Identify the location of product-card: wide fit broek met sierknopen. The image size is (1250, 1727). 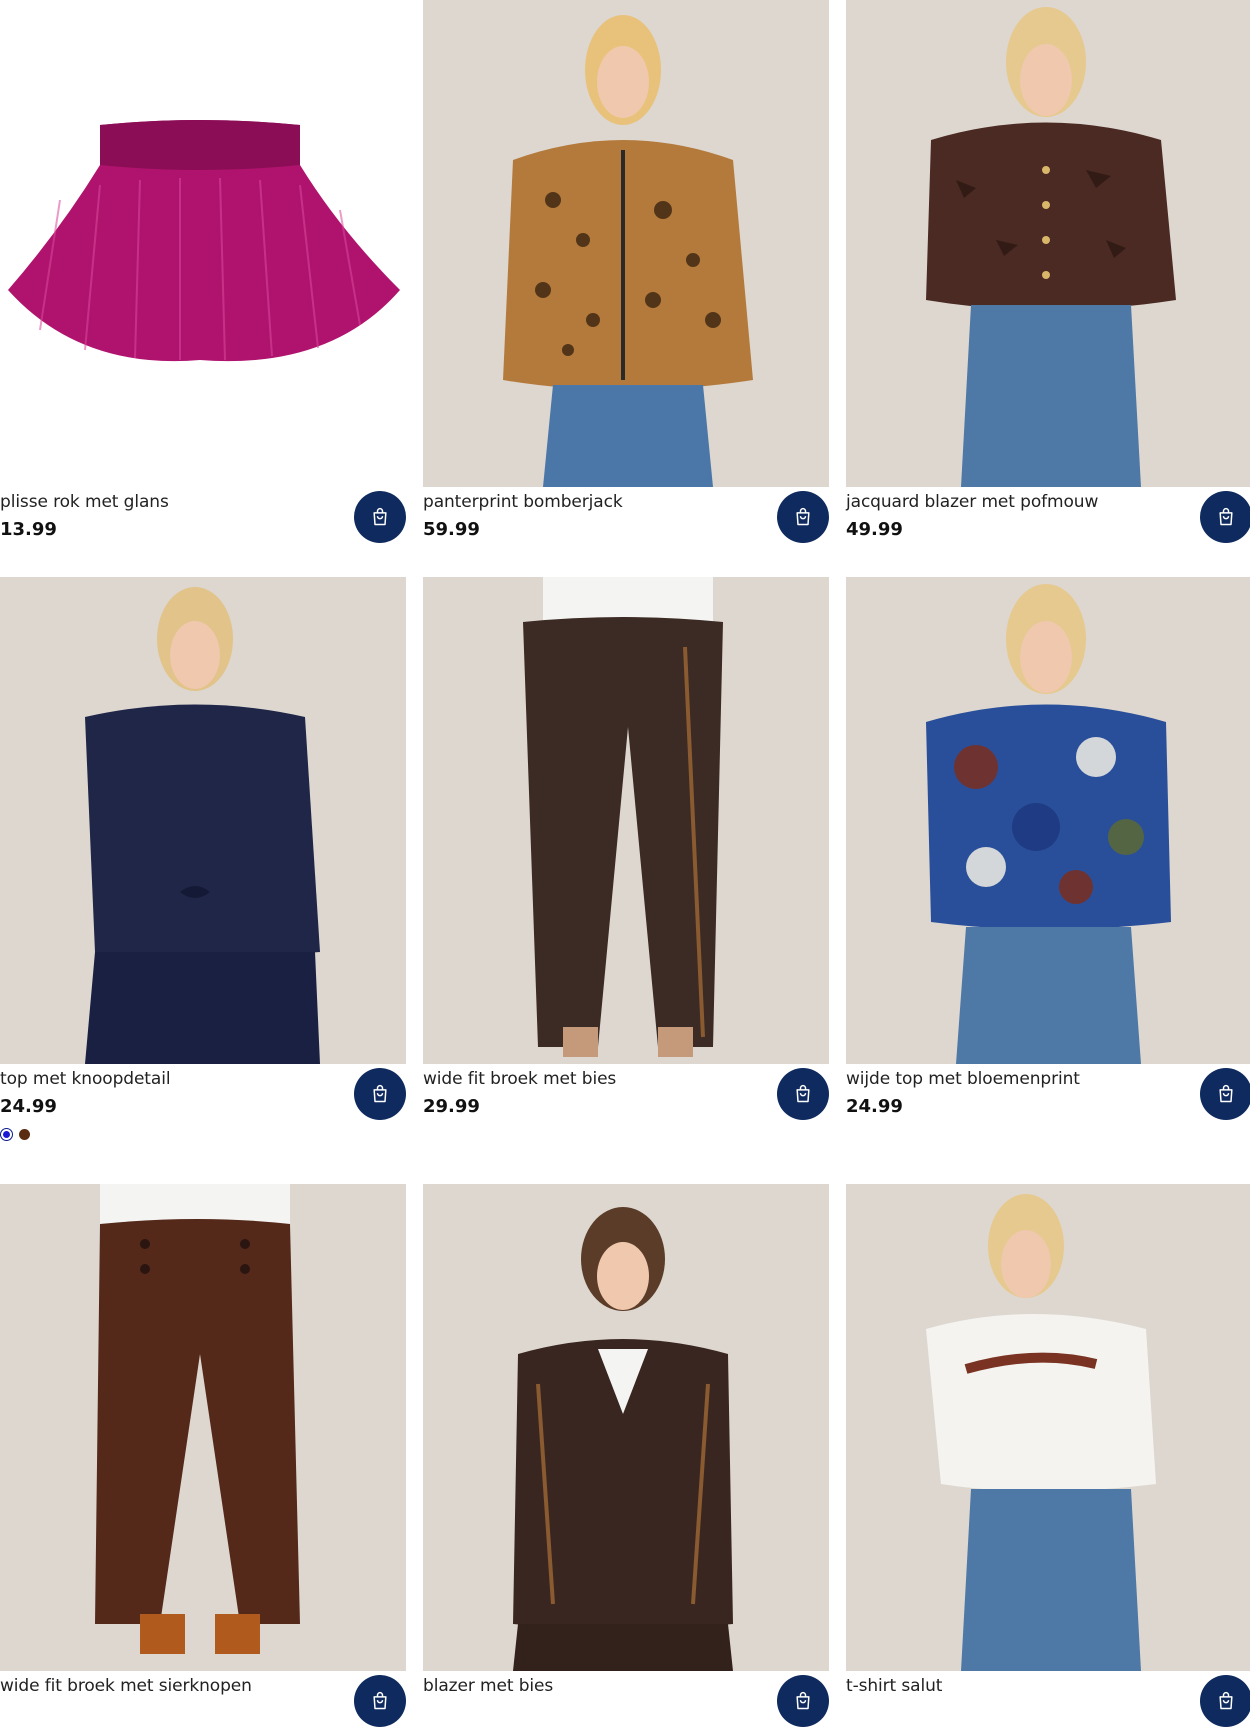
(203, 1455).